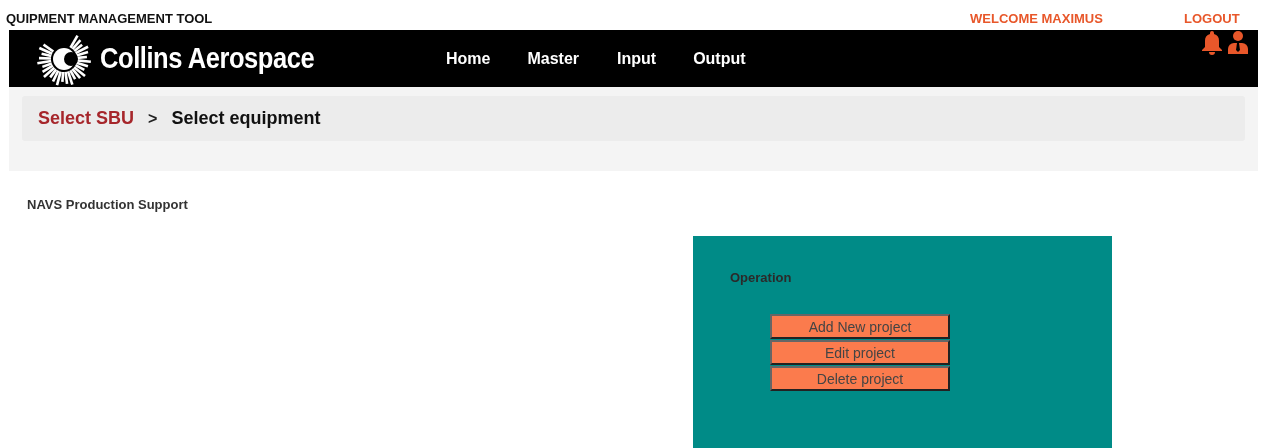  What do you see at coordinates (860, 378) in the screenshot?
I see `project-button: Delete project` at bounding box center [860, 378].